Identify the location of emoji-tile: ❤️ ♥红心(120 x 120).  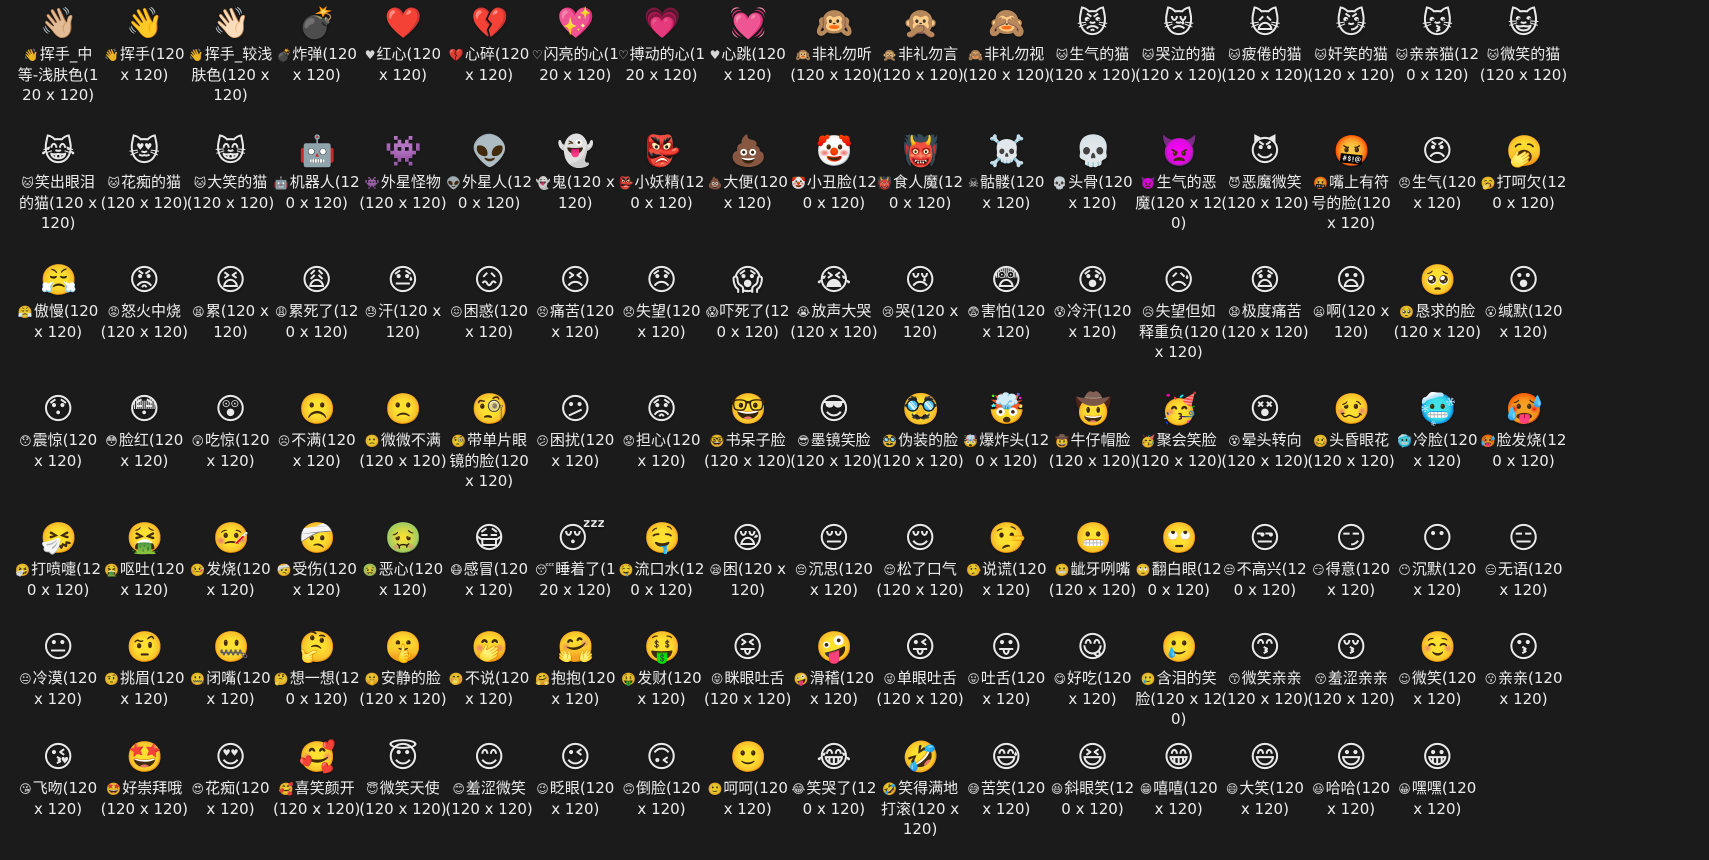
(403, 62).